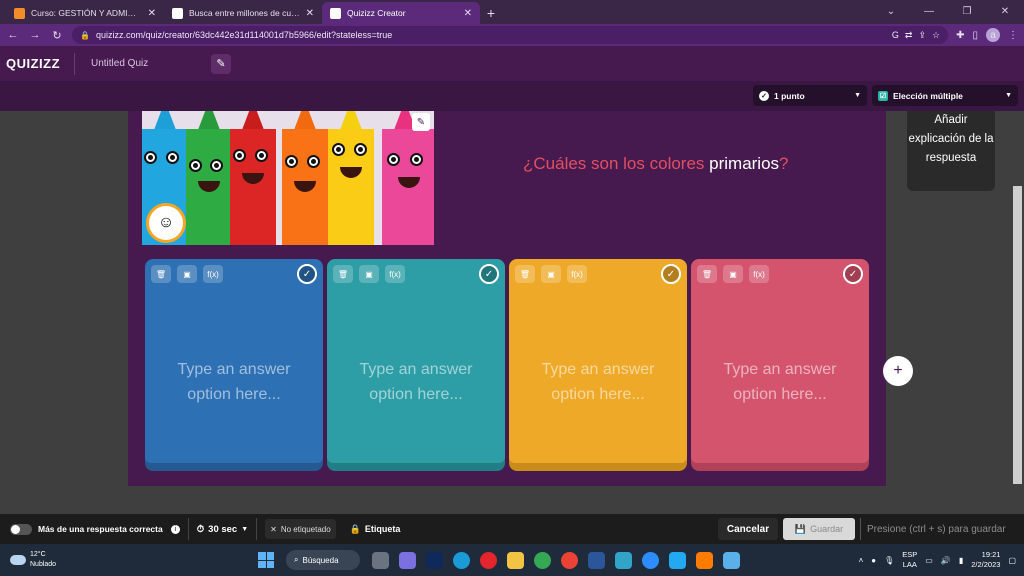 The width and height of the screenshot is (1024, 576). I want to click on restore-icon: ❐, so click(967, 11).